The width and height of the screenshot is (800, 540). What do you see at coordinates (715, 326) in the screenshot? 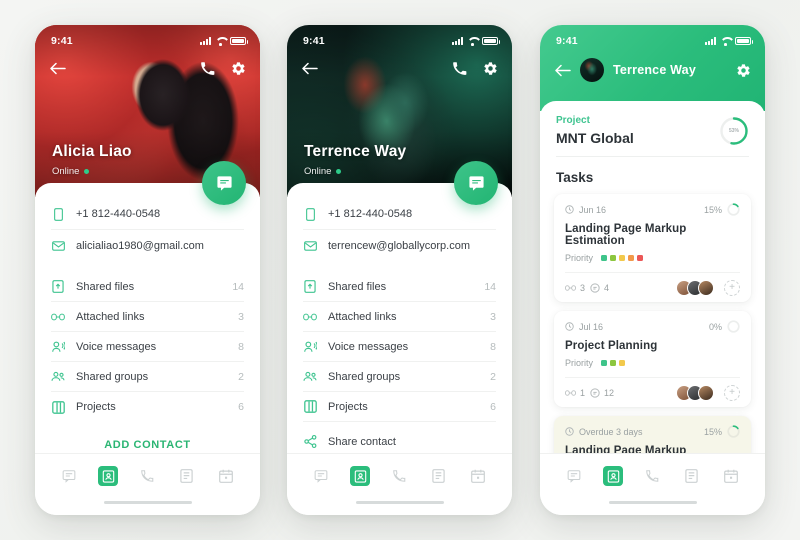
I see `task-percent: 0%` at bounding box center [715, 326].